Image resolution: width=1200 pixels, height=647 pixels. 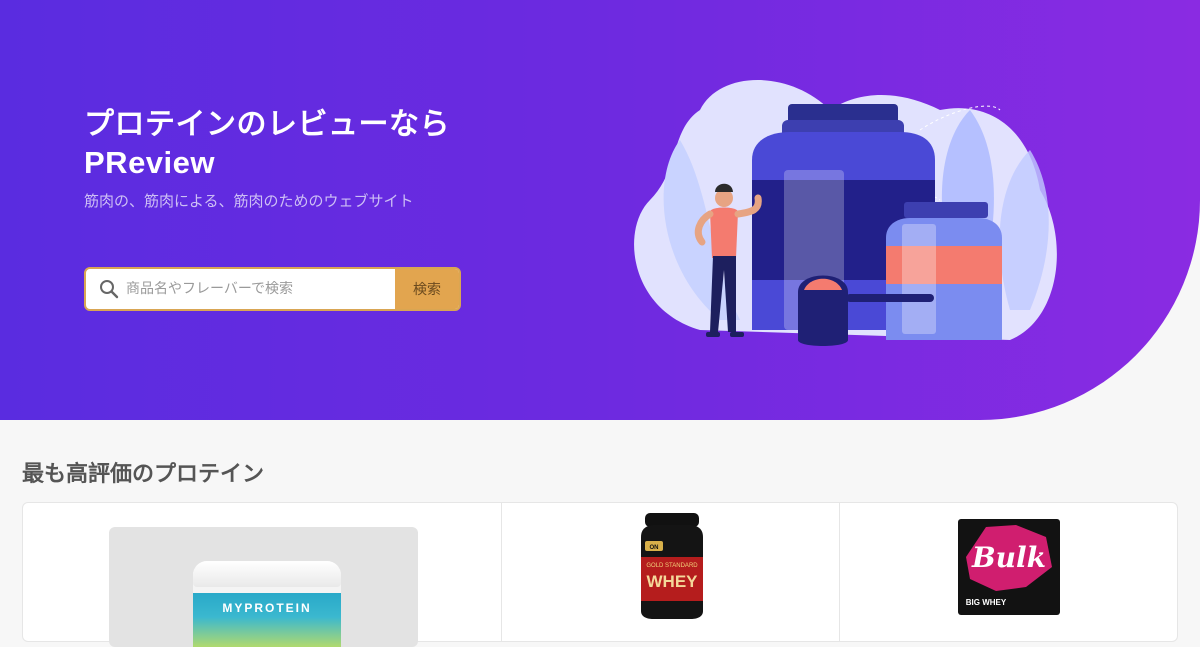 What do you see at coordinates (249, 201) in the screenshot?
I see `hero-subtitle: 筋肉の、筋肉による、筋肉のためのウェブサイト` at bounding box center [249, 201].